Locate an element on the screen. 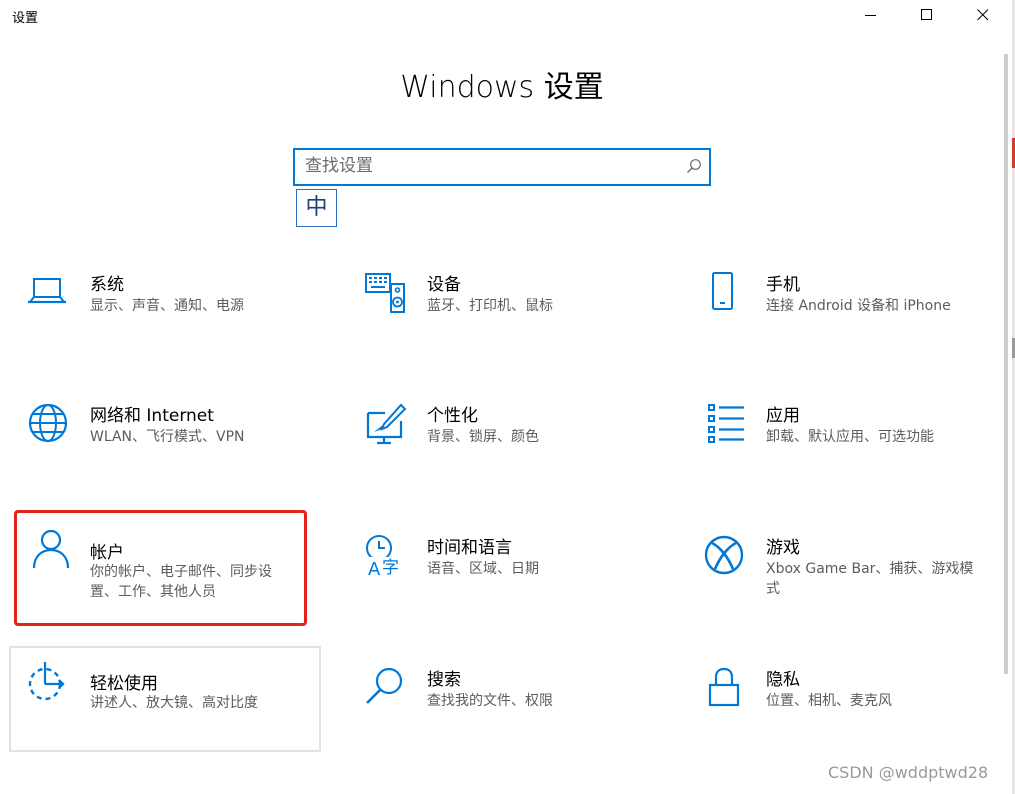 The image size is (1015, 794). search-icon is located at coordinates (694, 166).